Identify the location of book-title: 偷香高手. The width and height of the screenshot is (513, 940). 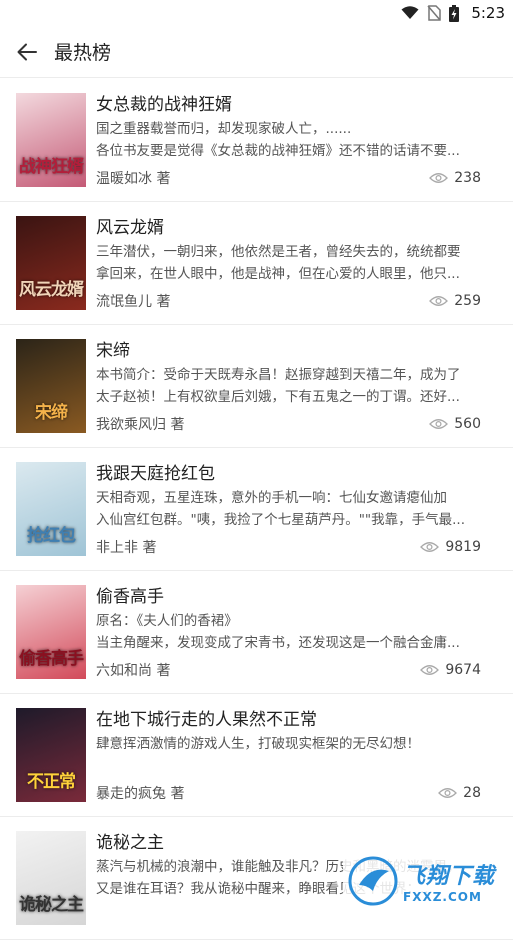
(130, 597).